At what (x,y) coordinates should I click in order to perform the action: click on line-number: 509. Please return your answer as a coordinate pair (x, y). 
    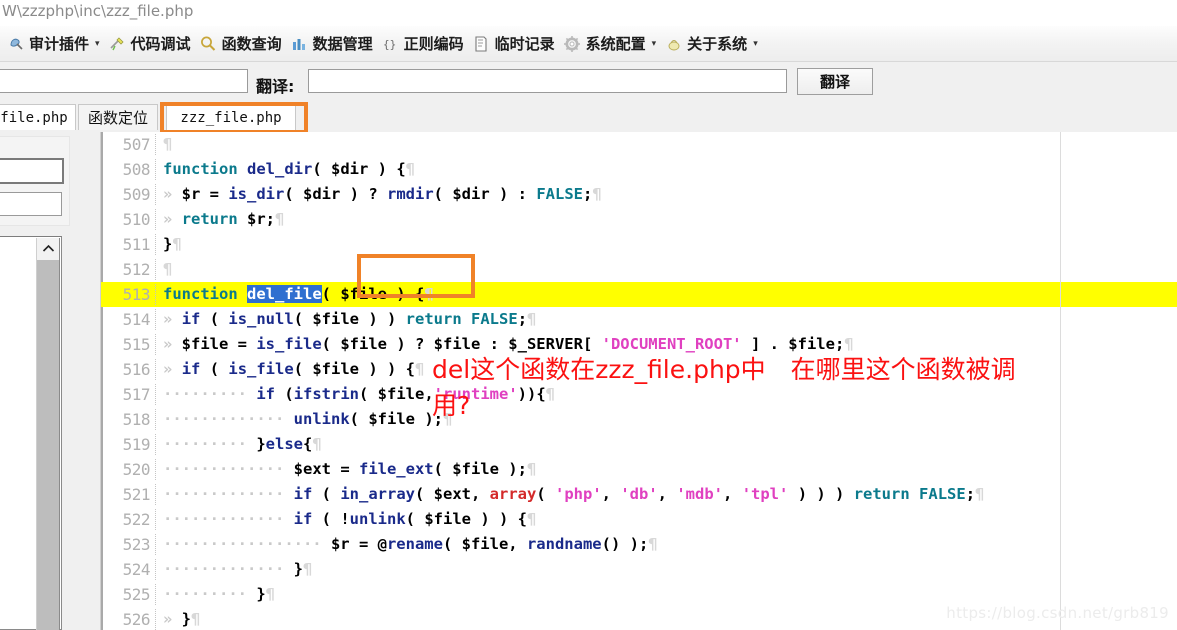
    Looking at the image, I should click on (136, 194).